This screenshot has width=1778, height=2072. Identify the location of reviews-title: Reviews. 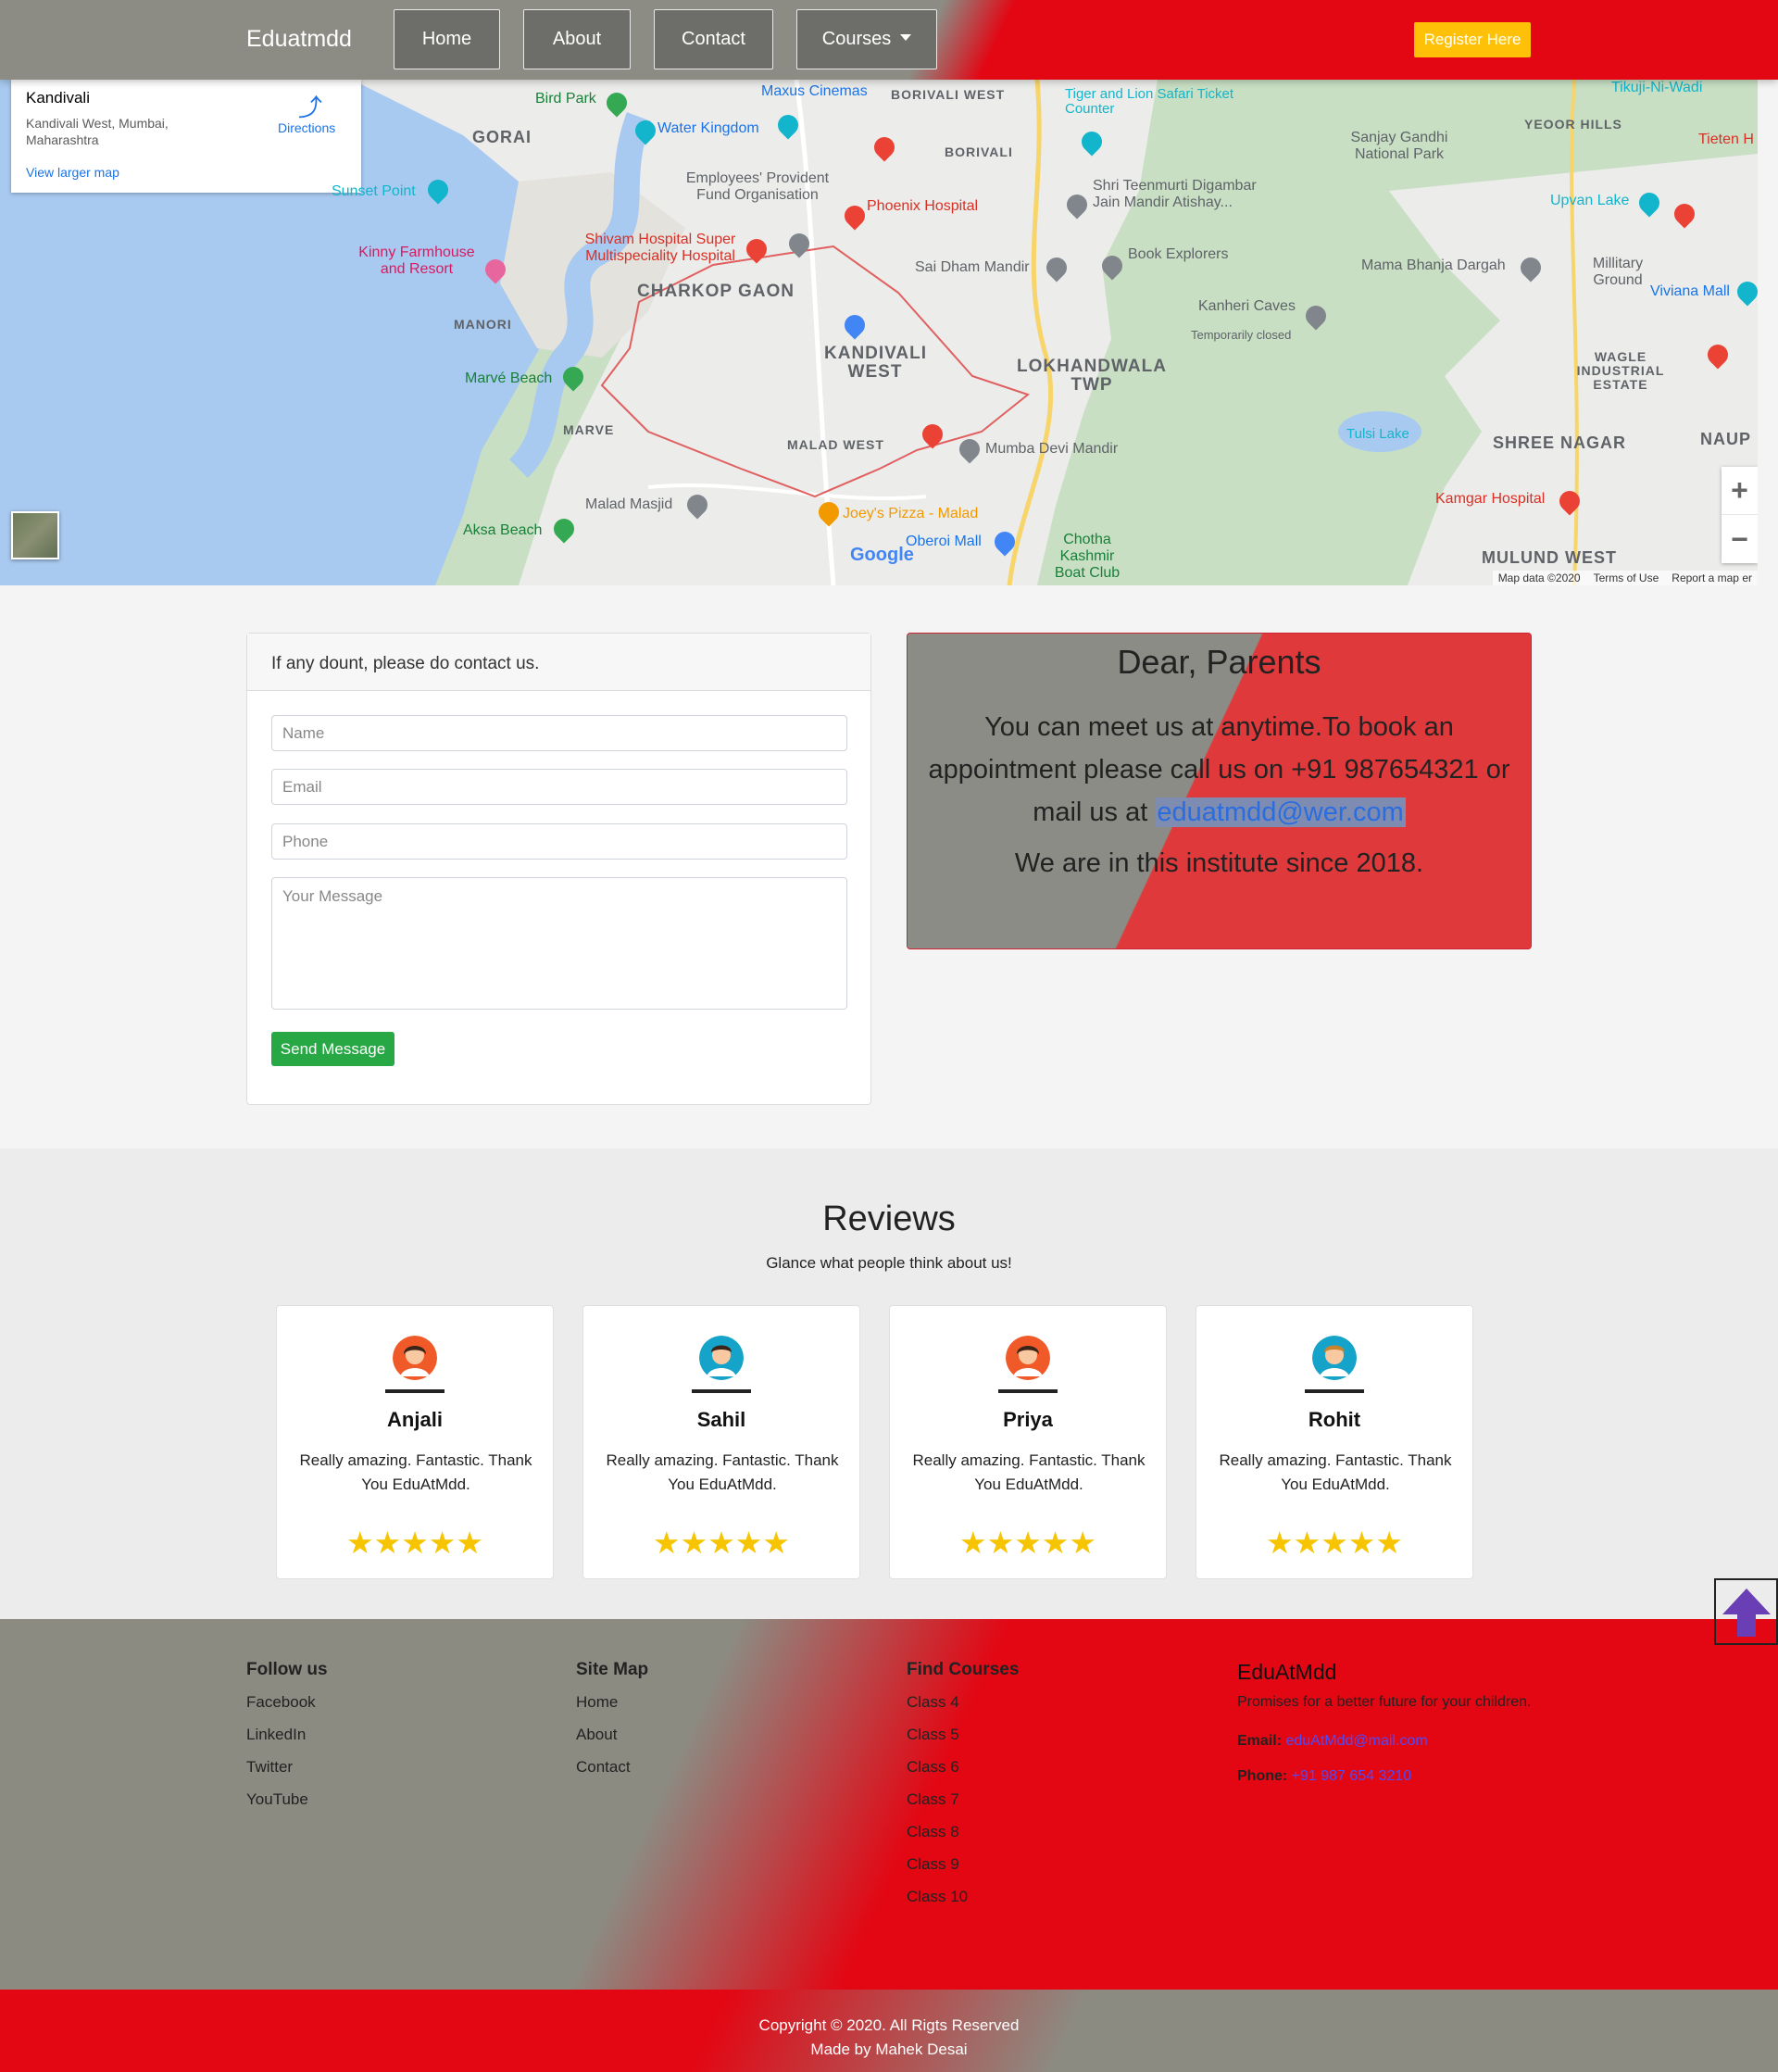
(889, 1218).